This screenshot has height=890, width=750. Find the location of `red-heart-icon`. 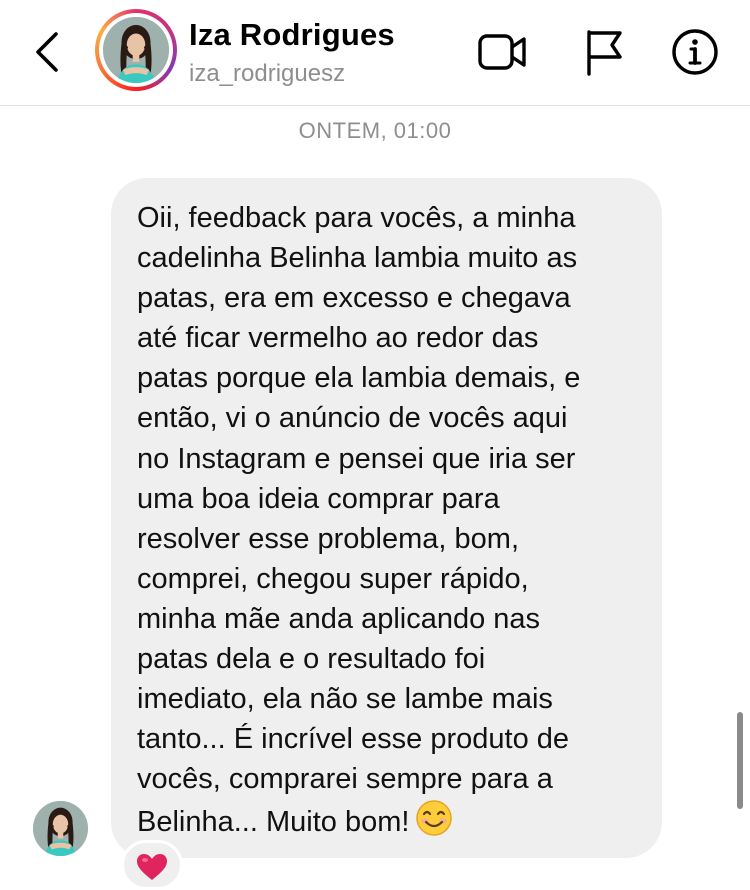

red-heart-icon is located at coordinates (152, 867).